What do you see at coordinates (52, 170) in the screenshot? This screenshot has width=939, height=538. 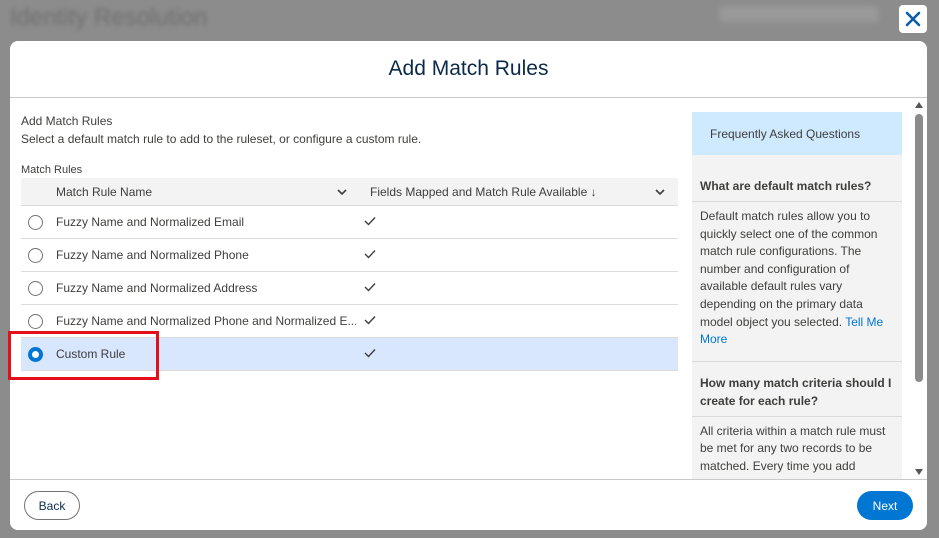 I see `match-rules-label: Match Rules` at bounding box center [52, 170].